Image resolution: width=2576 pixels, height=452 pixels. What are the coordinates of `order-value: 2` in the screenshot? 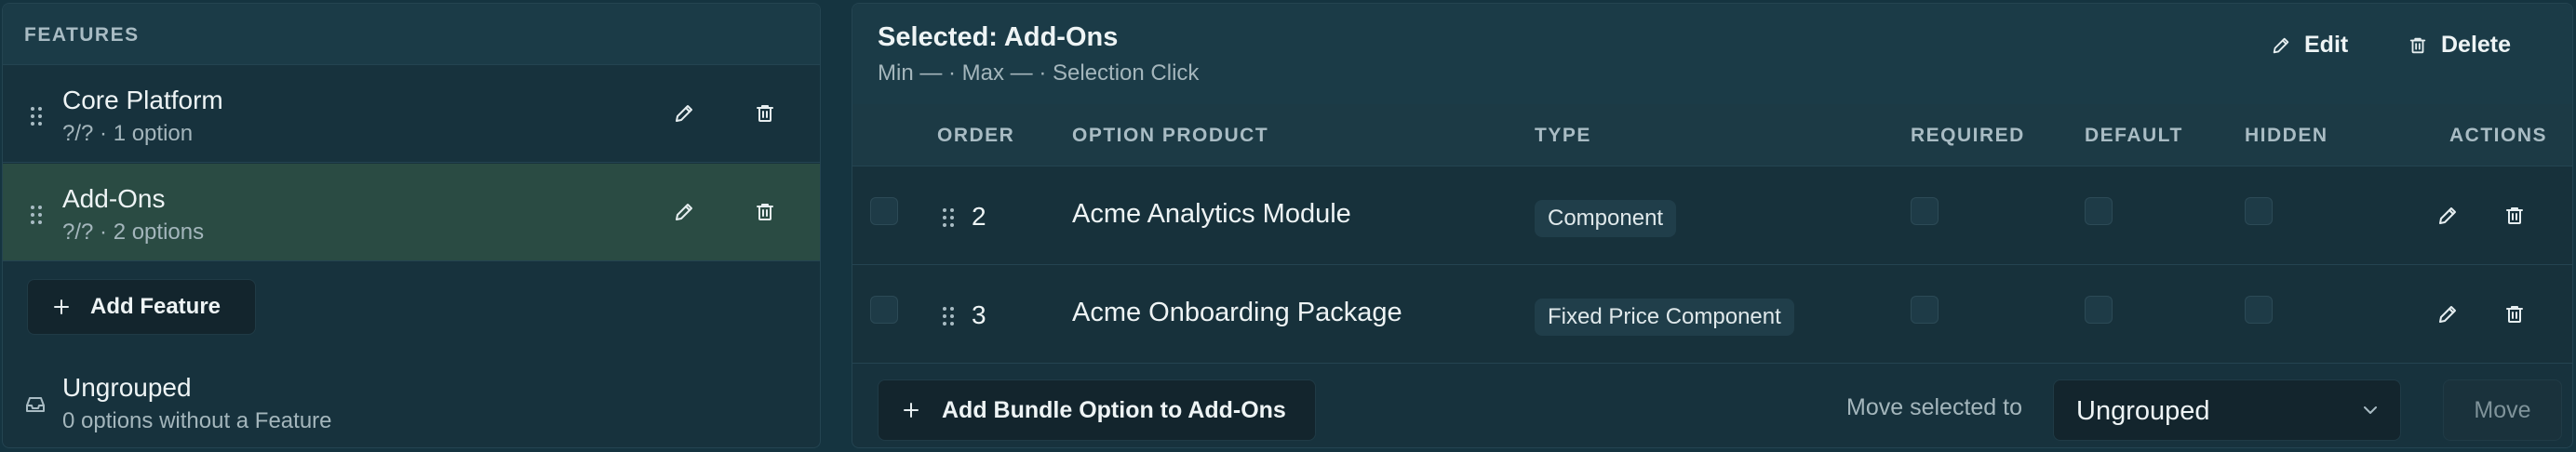 It's located at (979, 216).